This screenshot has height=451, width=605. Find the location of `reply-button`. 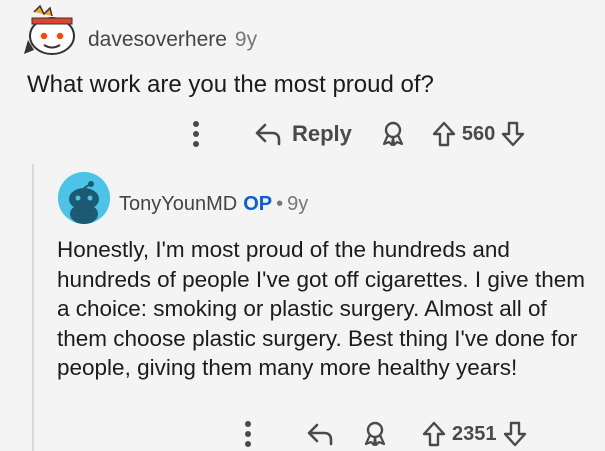

reply-button is located at coordinates (320, 434).